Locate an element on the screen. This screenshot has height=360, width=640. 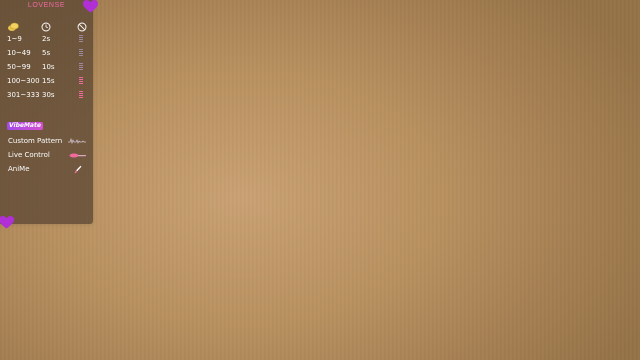
tip-duration: 10s is located at coordinates (48, 67).